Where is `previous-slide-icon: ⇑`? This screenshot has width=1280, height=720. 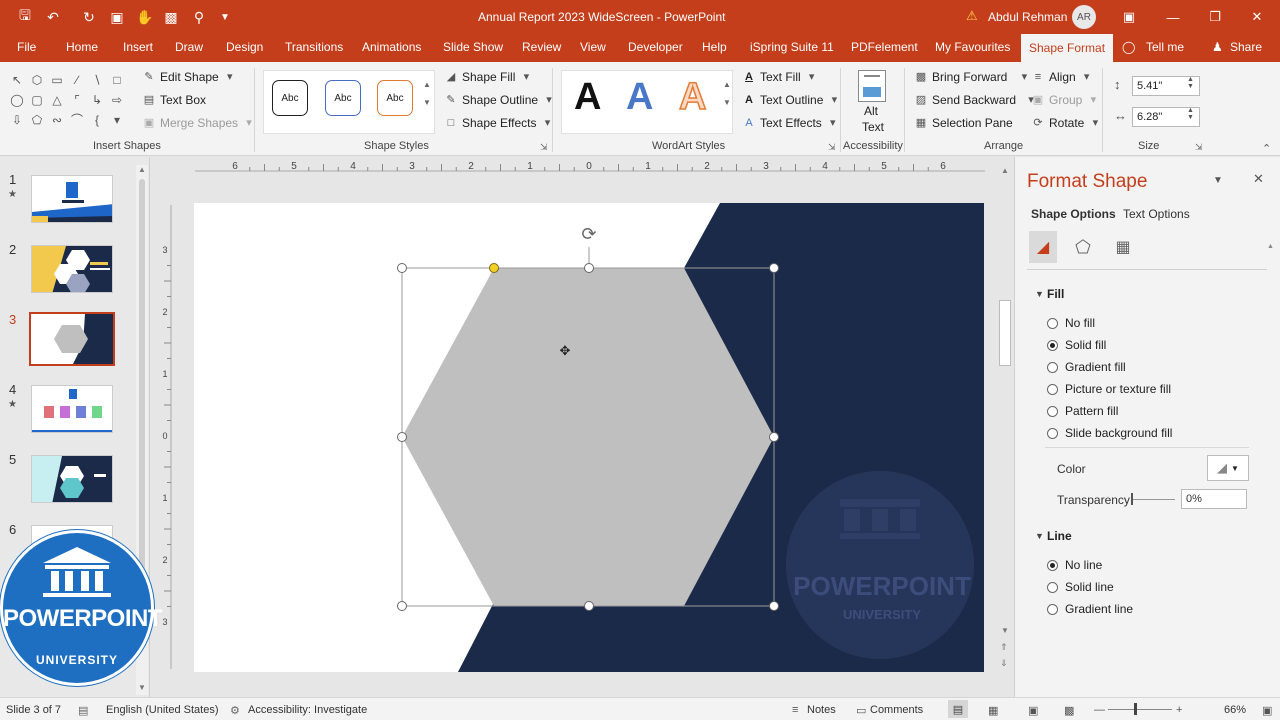
previous-slide-icon: ⇑ is located at coordinates (1004, 647).